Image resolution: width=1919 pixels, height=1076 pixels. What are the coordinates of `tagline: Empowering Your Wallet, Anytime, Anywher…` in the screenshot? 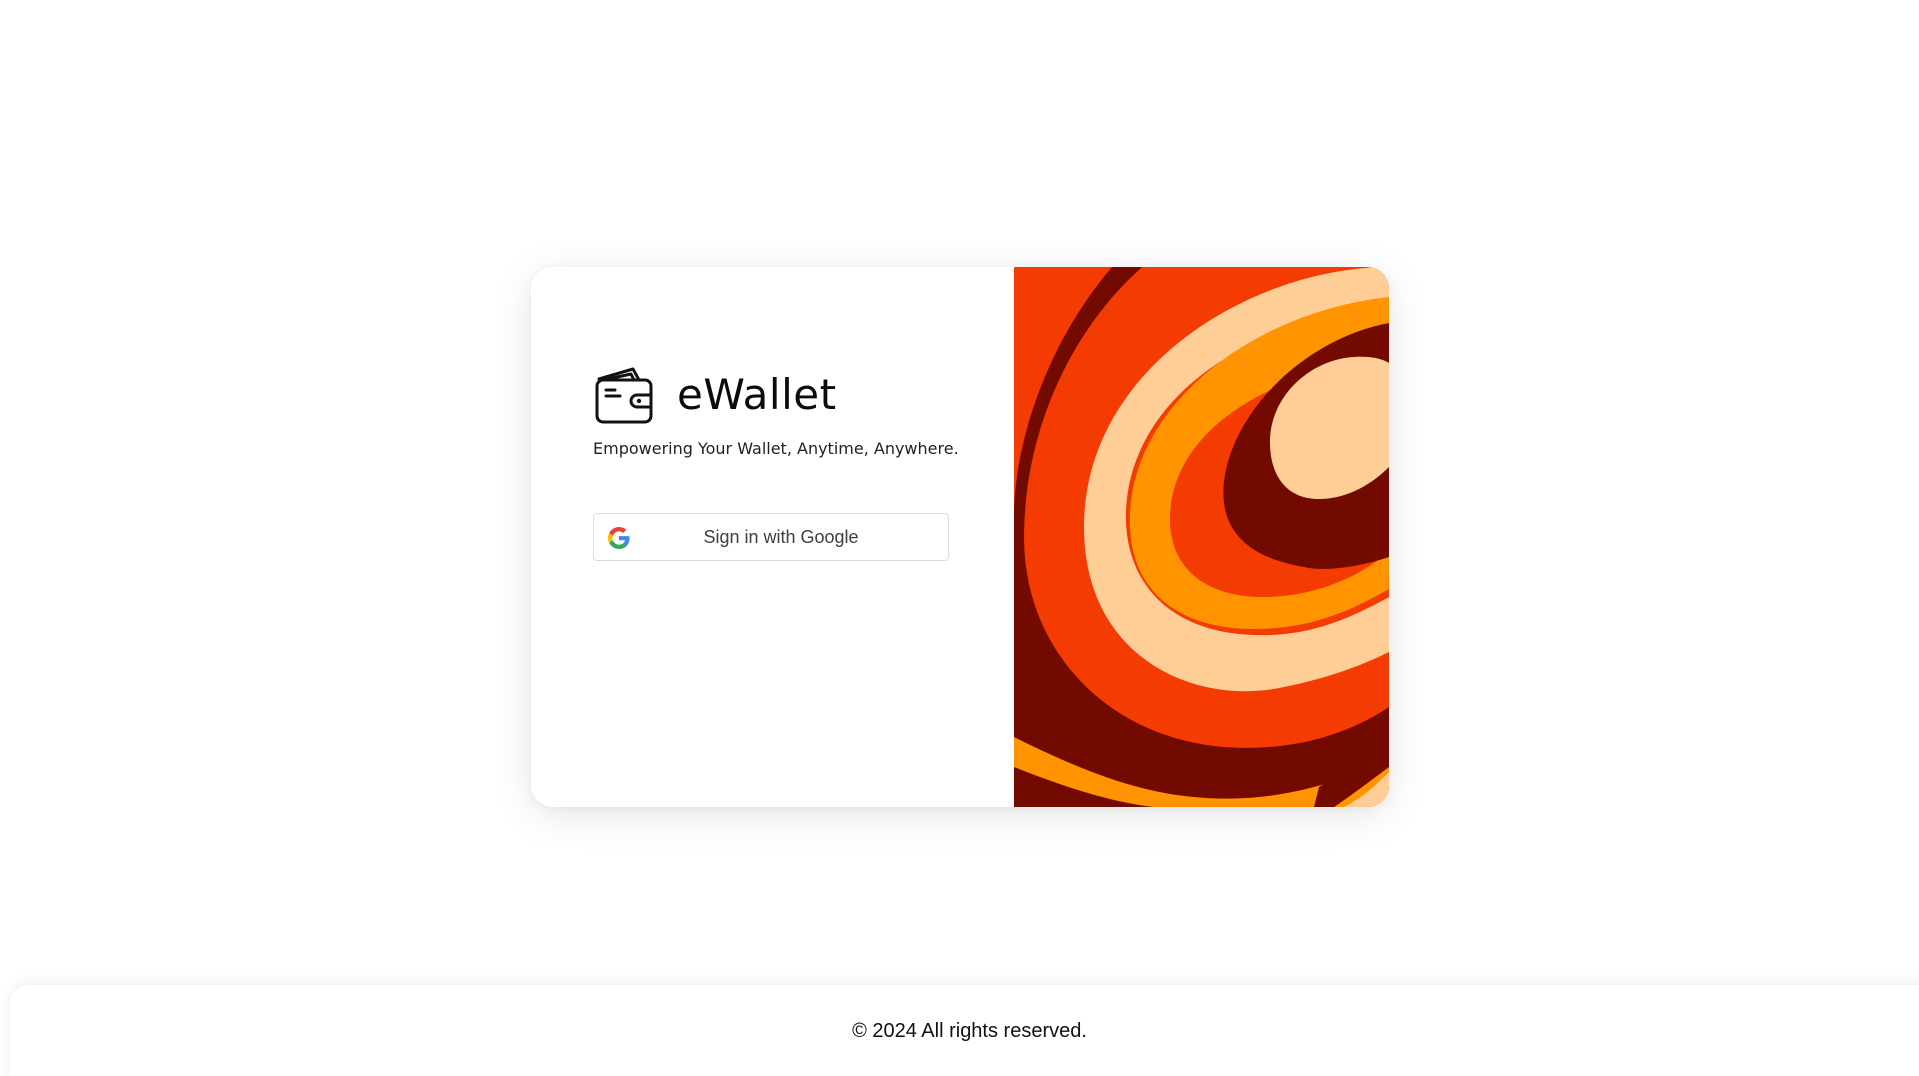 It's located at (776, 448).